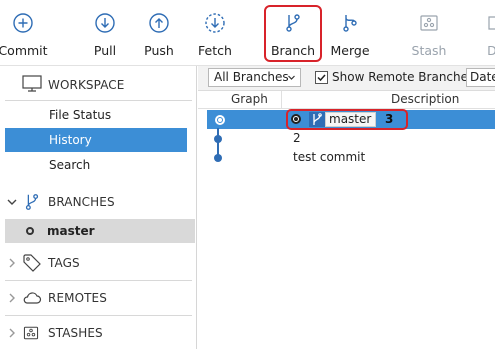 Image resolution: width=495 pixels, height=349 pixels. I want to click on discard-icon, so click(491, 23).